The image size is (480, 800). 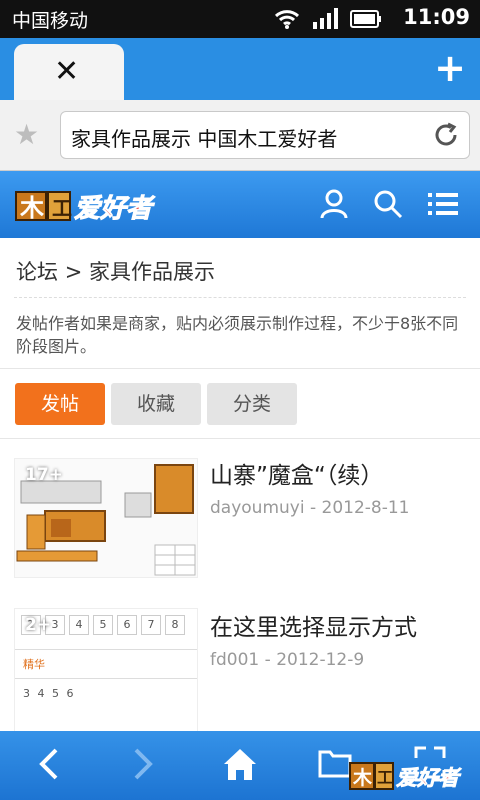 I want to click on browser-tab: ✕, so click(x=69, y=72).